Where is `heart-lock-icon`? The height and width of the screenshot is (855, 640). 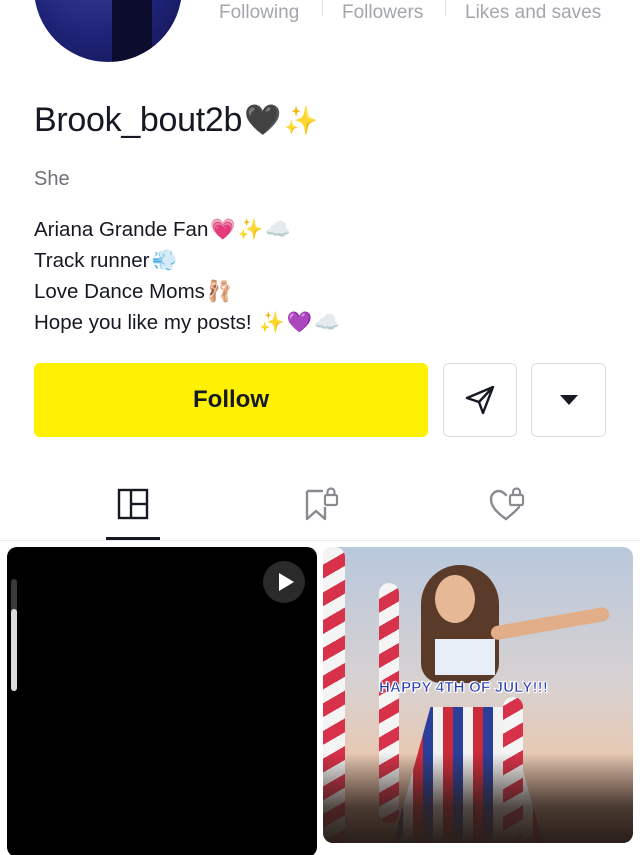 heart-lock-icon is located at coordinates (507, 504).